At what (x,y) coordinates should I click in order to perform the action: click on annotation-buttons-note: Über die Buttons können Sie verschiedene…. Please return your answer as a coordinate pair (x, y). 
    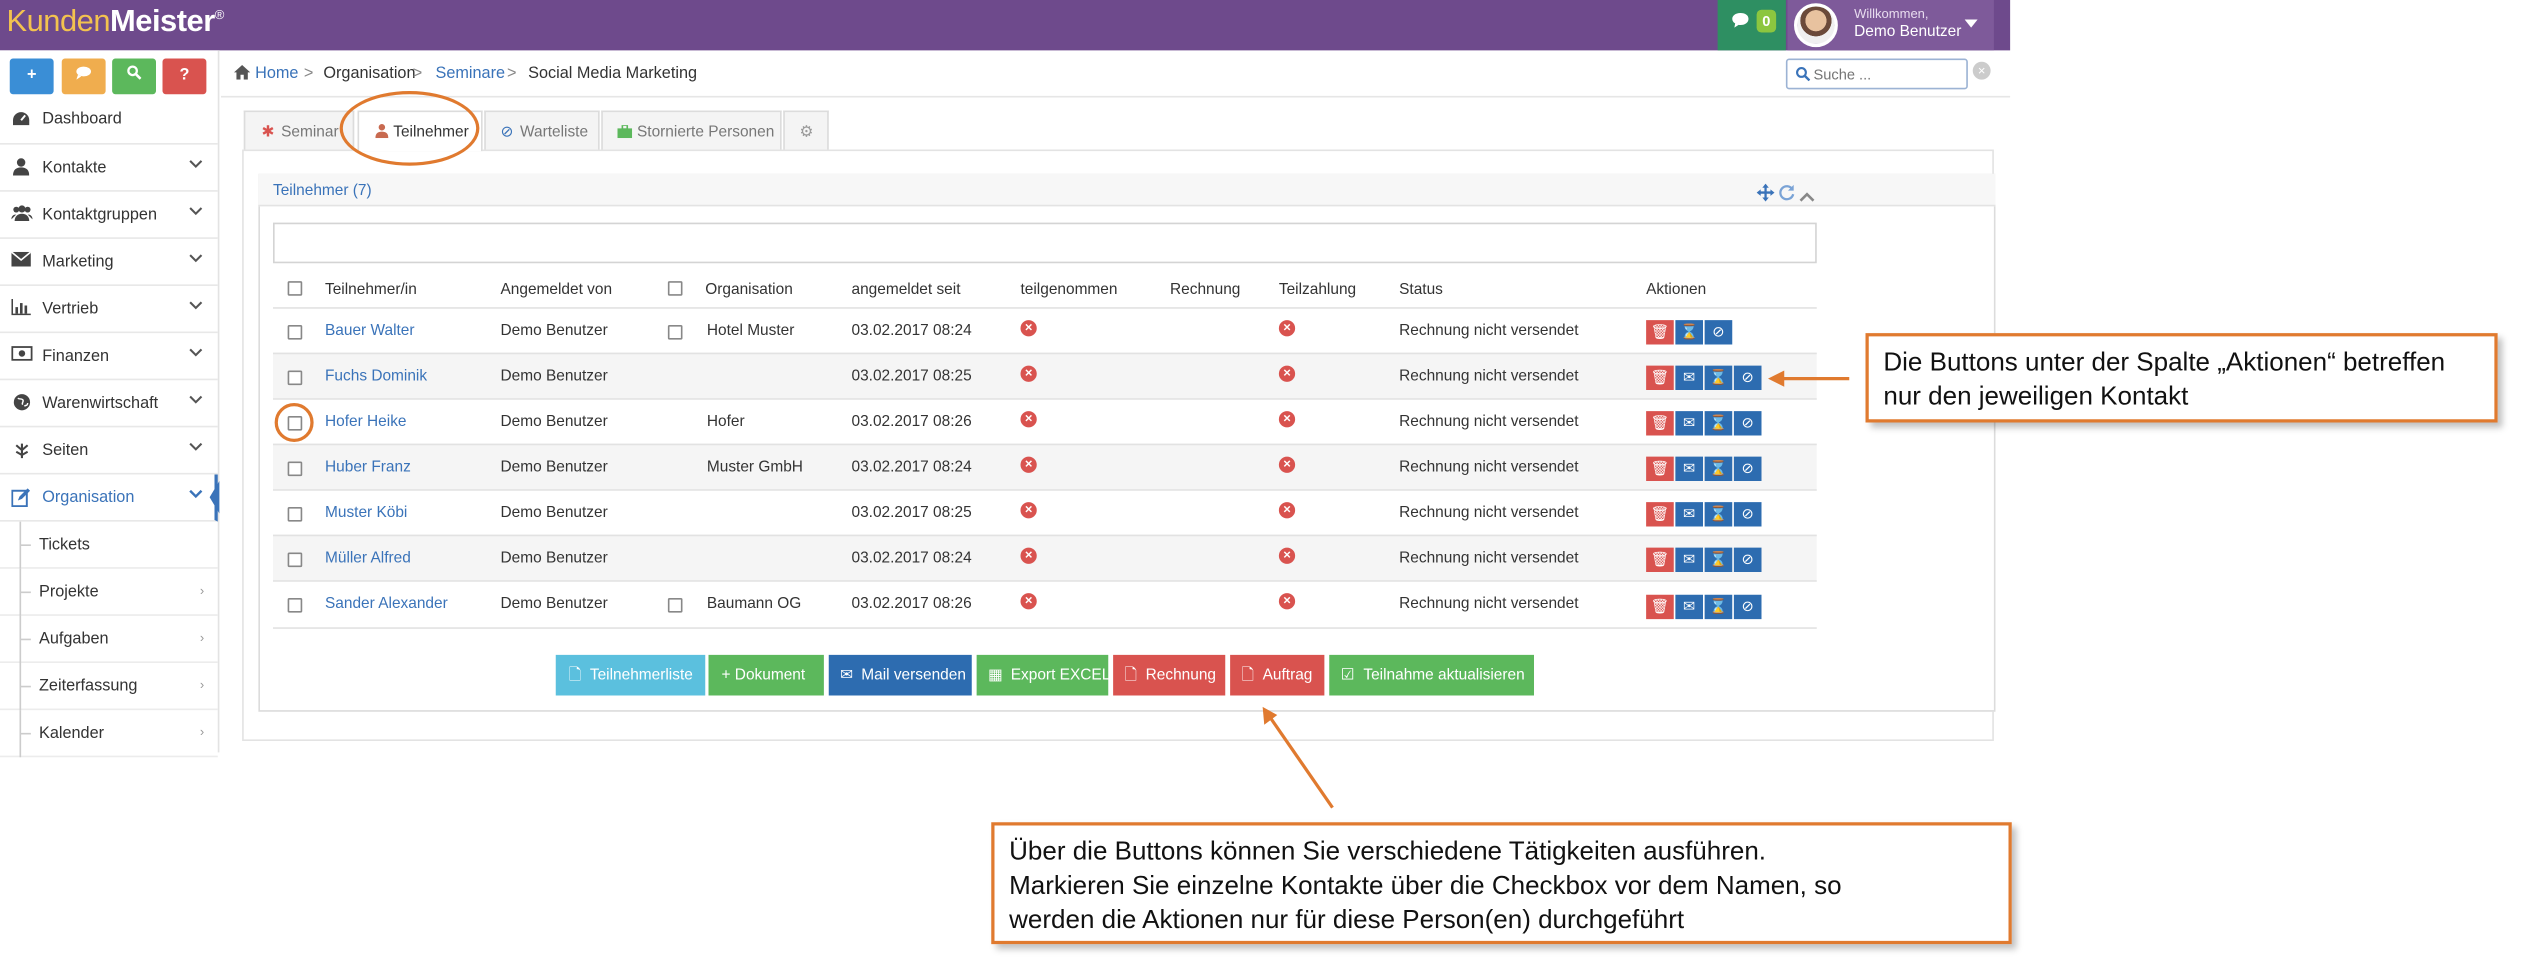
    Looking at the image, I should click on (1501, 883).